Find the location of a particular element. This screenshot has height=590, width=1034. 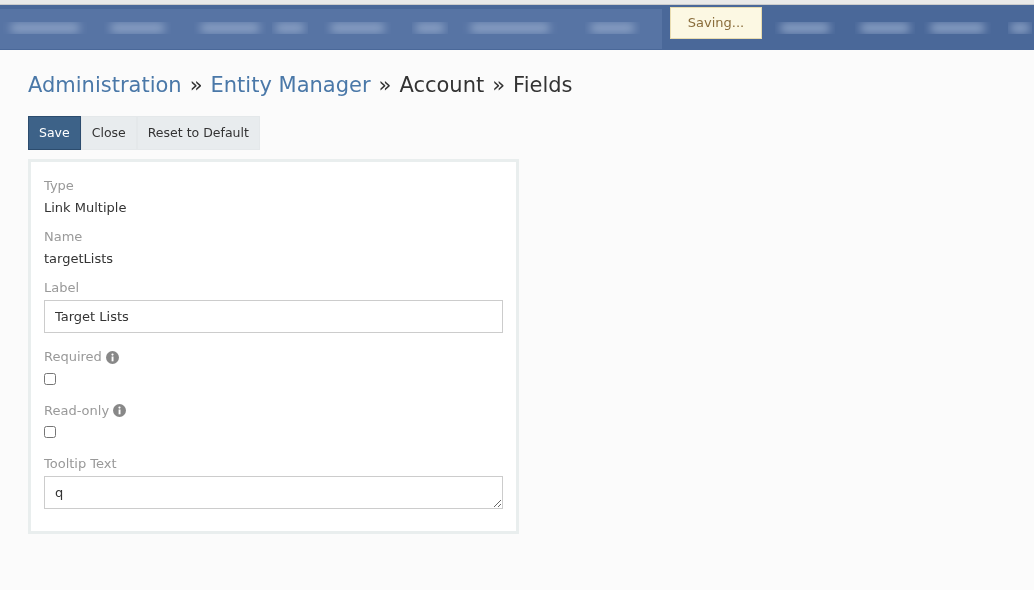

label-input-field: Target Lists is located at coordinates (273, 316).